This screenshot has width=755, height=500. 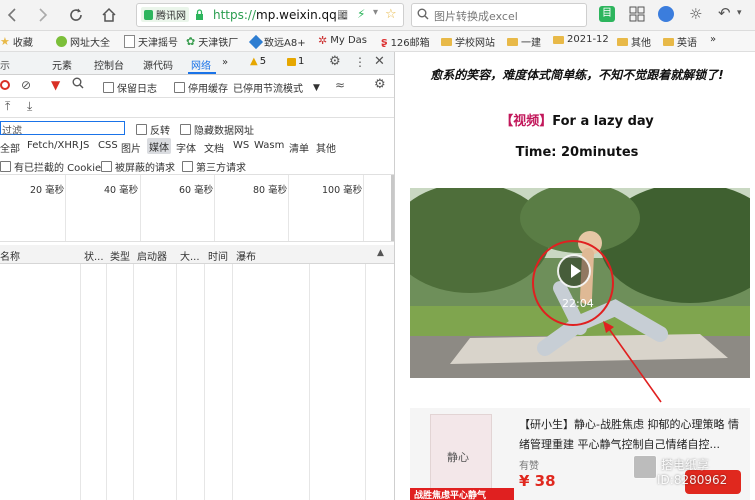 I want to click on search-network-icon, so click(x=78, y=84).